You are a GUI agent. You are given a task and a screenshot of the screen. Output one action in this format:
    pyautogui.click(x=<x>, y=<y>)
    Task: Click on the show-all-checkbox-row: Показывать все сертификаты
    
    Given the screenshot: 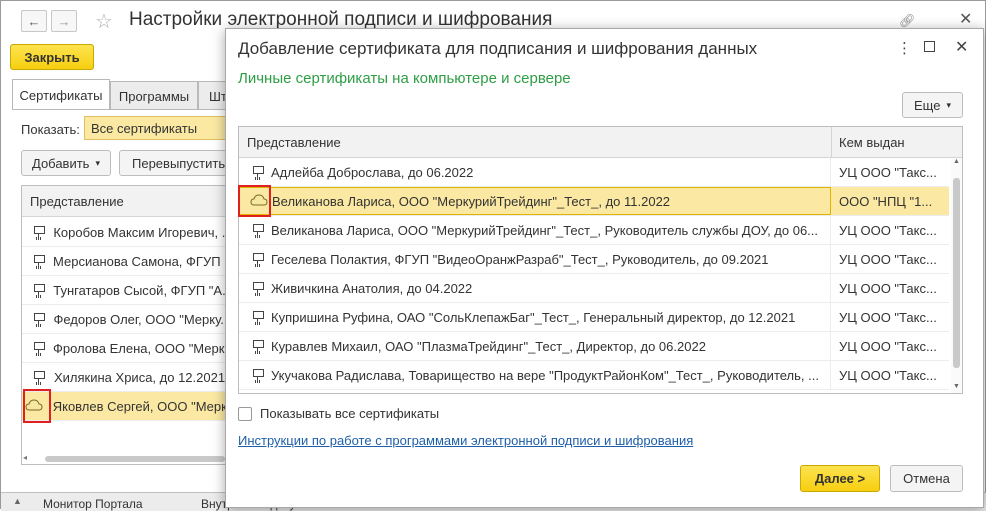 What is the action you would take?
    pyautogui.click(x=338, y=413)
    